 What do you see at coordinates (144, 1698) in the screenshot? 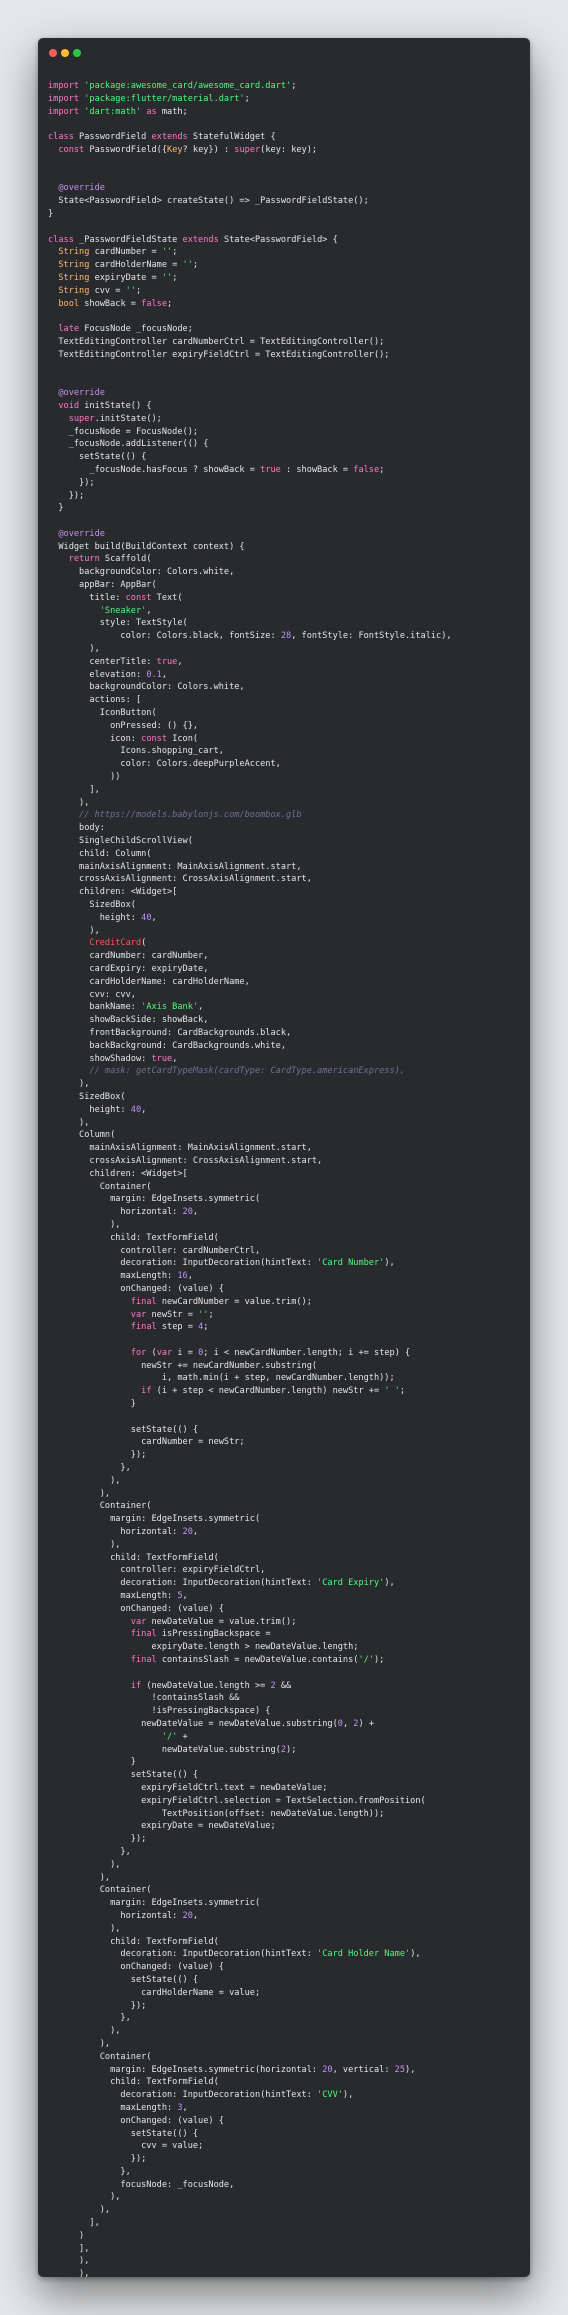
I see `code-token: !containsSlash &&` at bounding box center [144, 1698].